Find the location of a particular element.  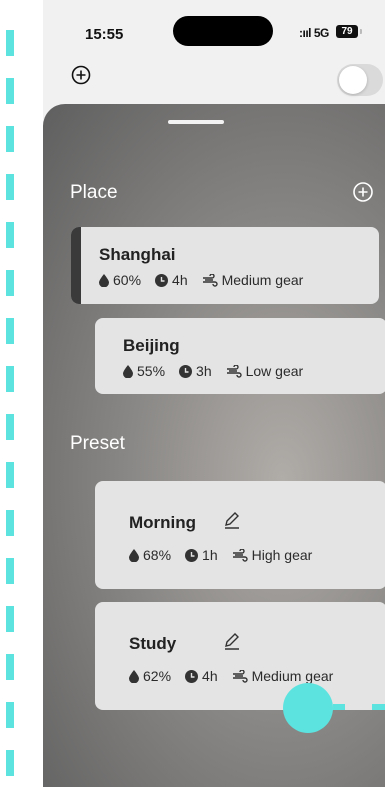

humidity-value: 68% is located at coordinates (157, 555).